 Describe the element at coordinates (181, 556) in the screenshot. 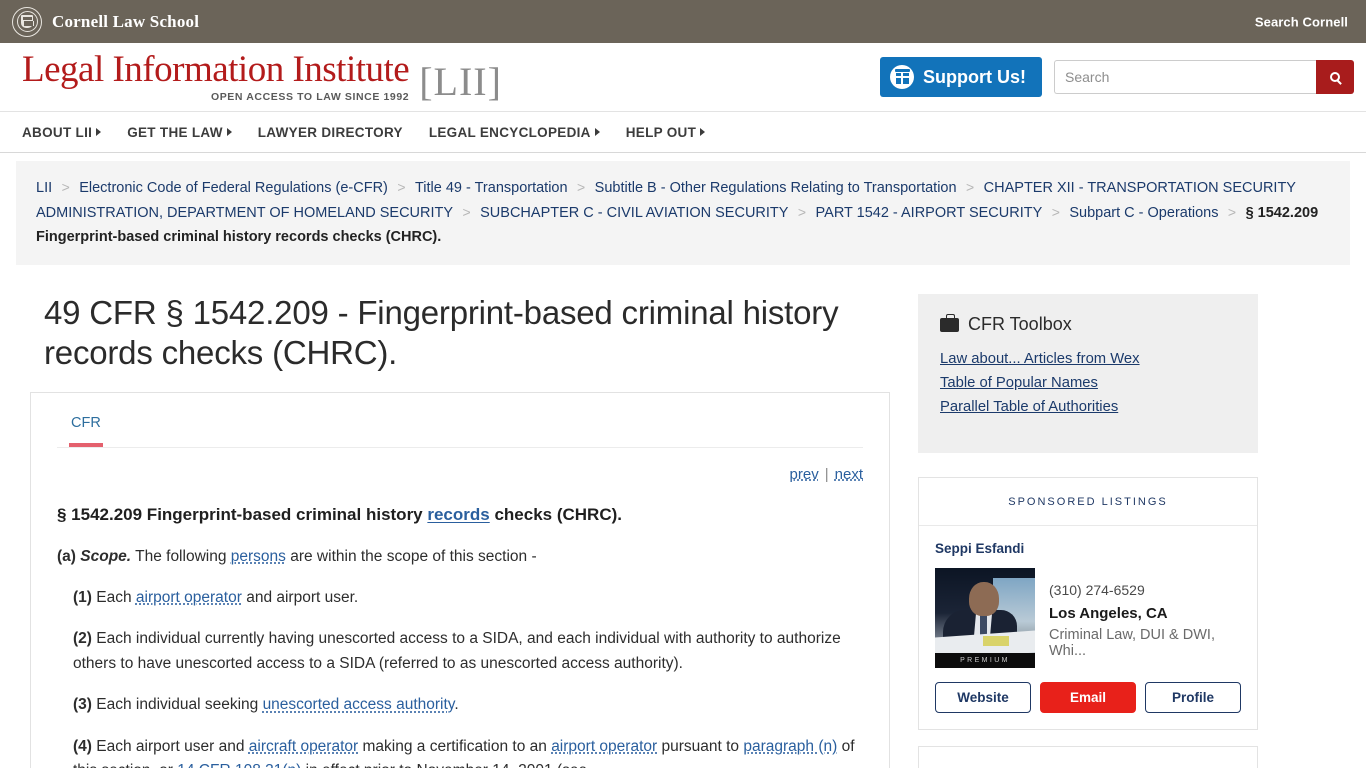

I see `paragraph-a-text-1: The following` at that location.